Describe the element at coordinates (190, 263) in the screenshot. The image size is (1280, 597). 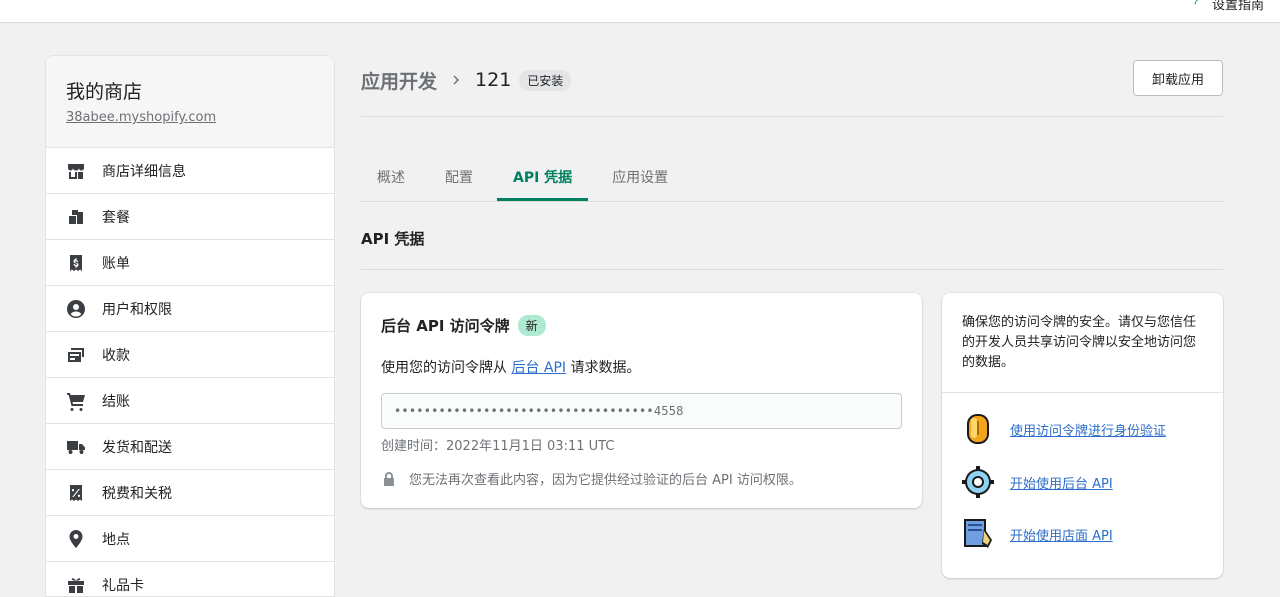
I see `sidebar-item-billing: 账单` at that location.